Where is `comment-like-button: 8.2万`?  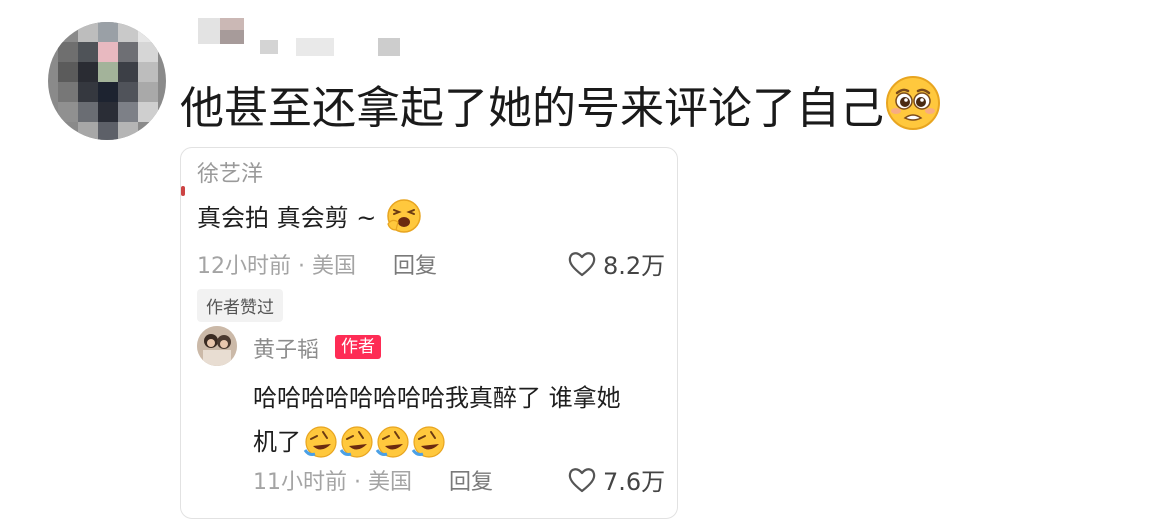
comment-like-button: 8.2万 is located at coordinates (616, 263).